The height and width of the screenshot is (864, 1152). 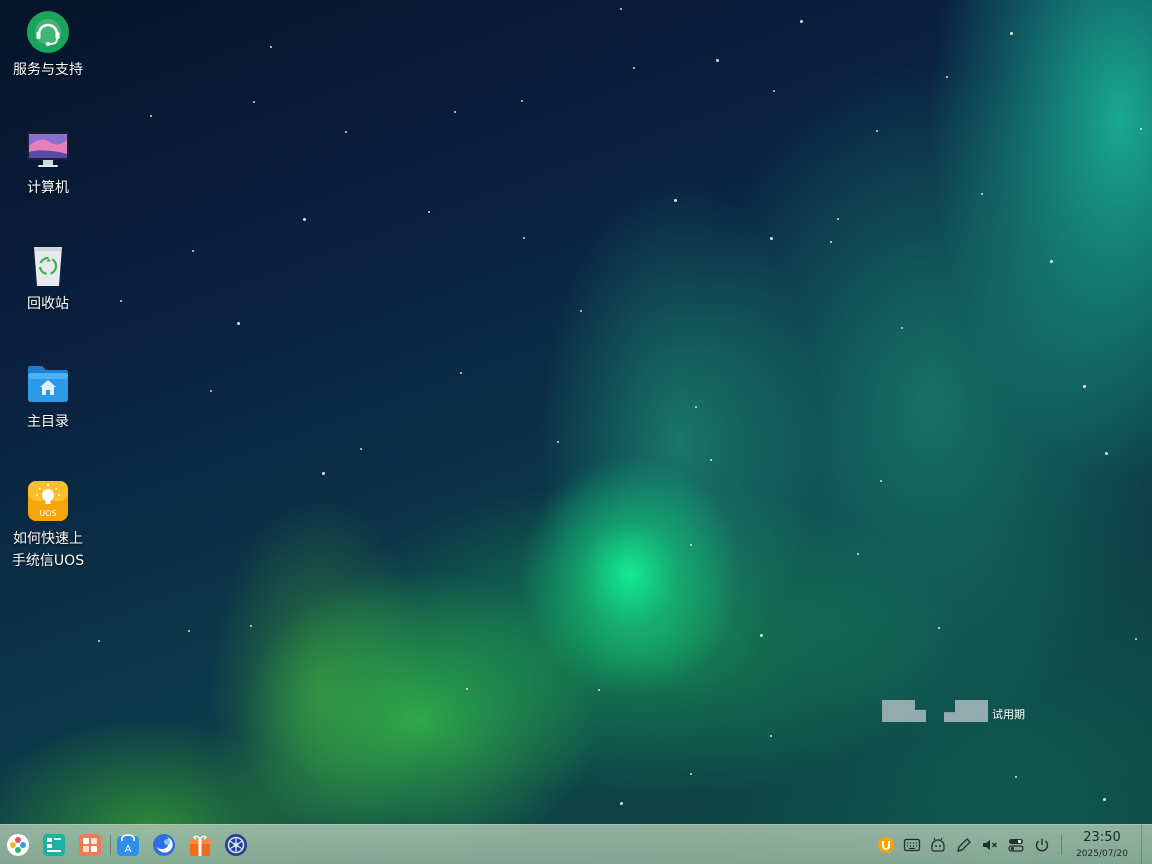 I want to click on desktop-icon-service-support: 服务与支持, so click(x=48, y=45).